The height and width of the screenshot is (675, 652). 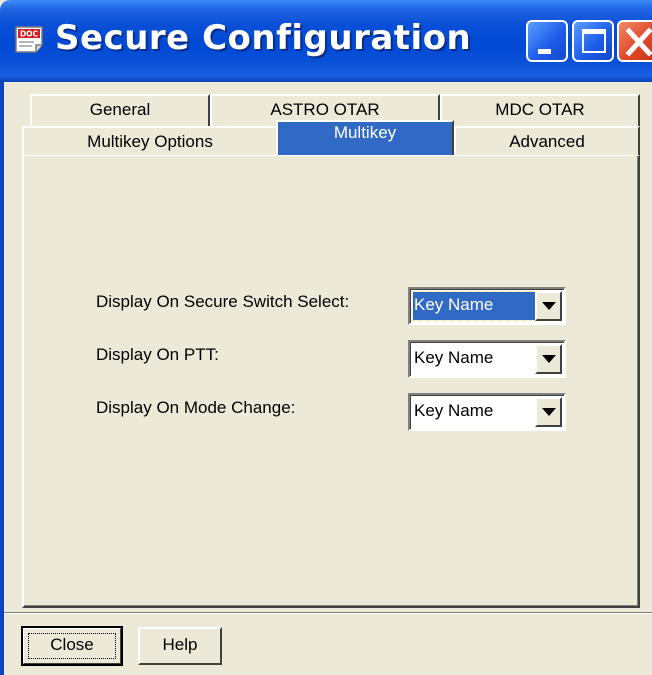 I want to click on ptt-dropdown: Key Name, so click(x=487, y=359).